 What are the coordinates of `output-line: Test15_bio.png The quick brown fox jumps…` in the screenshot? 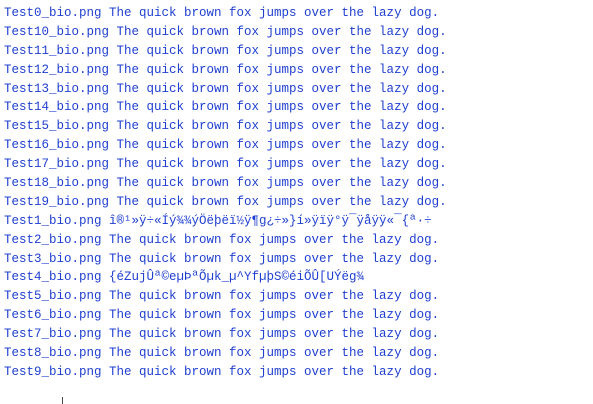 It's located at (225, 126).